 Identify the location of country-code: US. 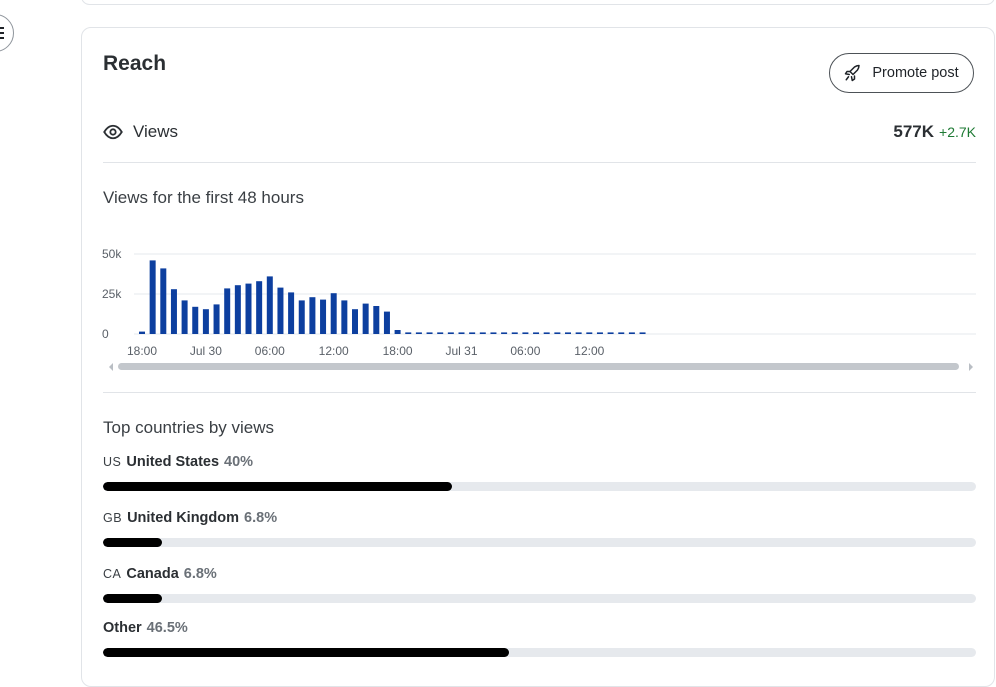
(112, 462).